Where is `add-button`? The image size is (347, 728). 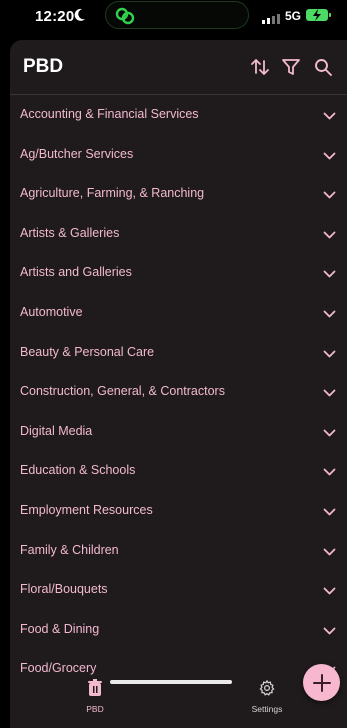
add-button is located at coordinates (321, 682).